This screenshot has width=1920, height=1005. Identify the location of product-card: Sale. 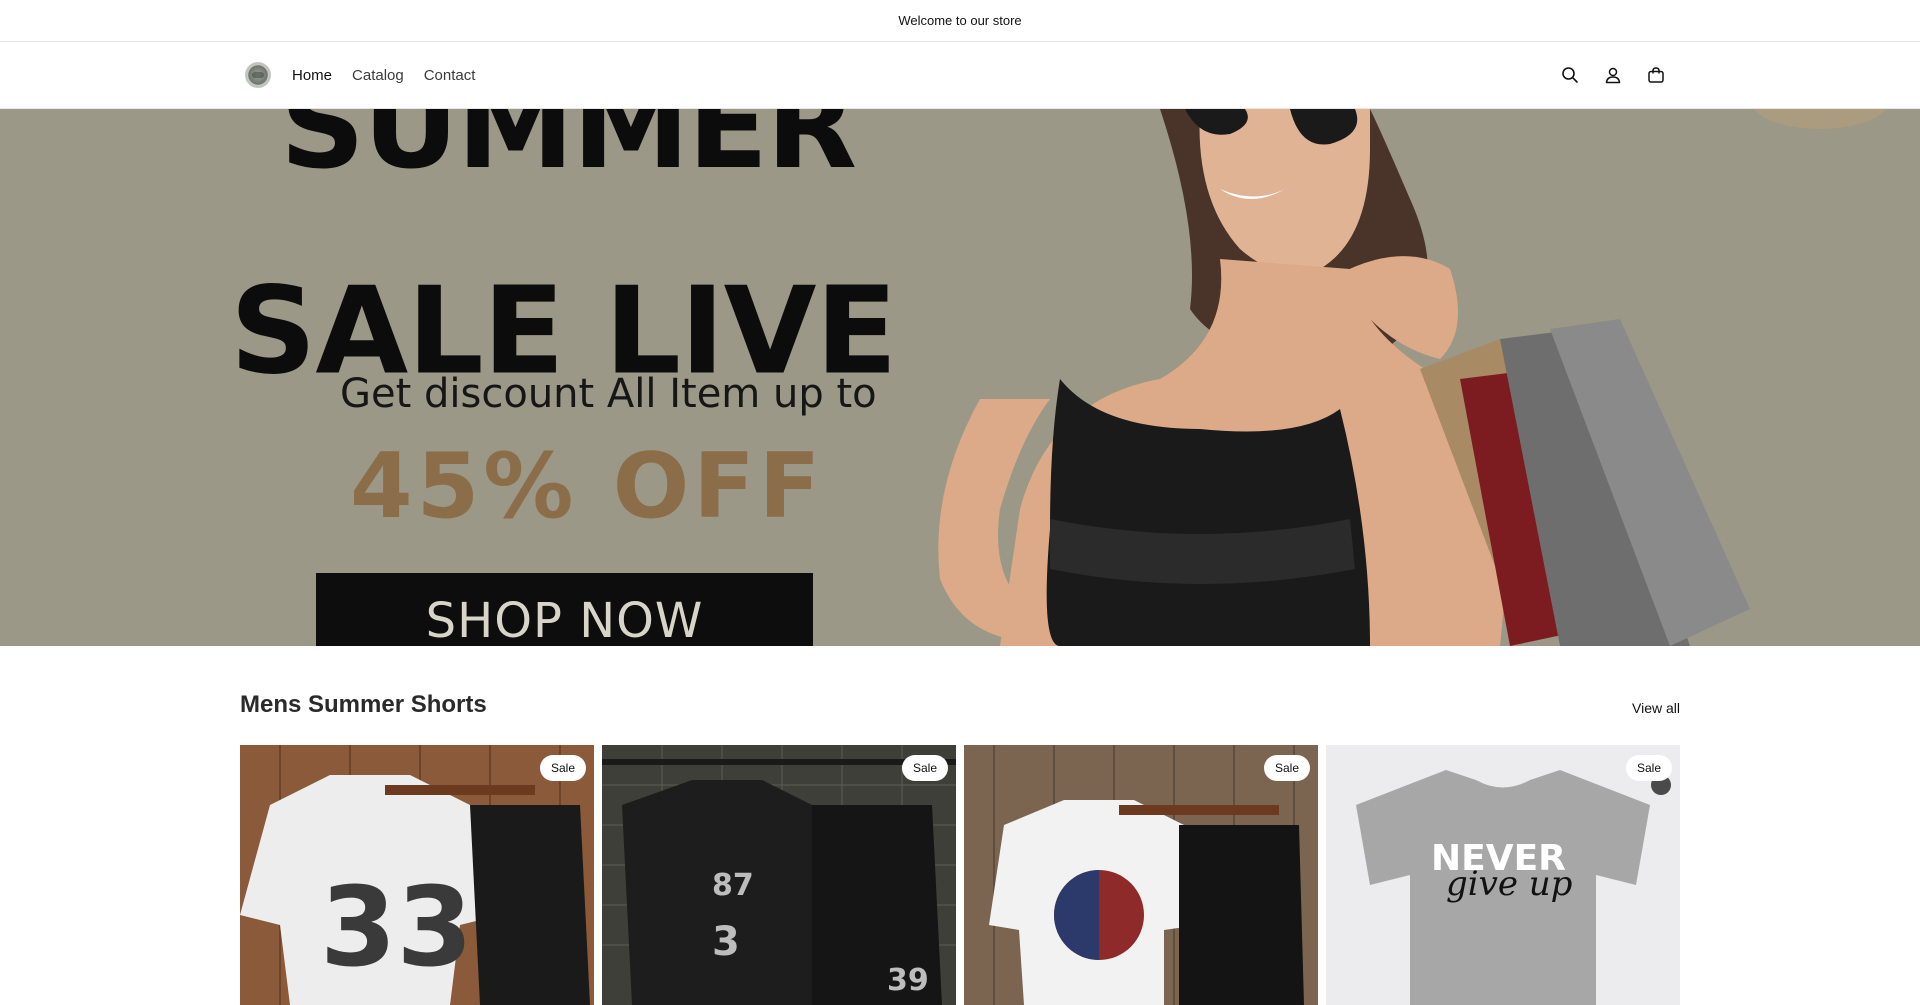
(1141, 875).